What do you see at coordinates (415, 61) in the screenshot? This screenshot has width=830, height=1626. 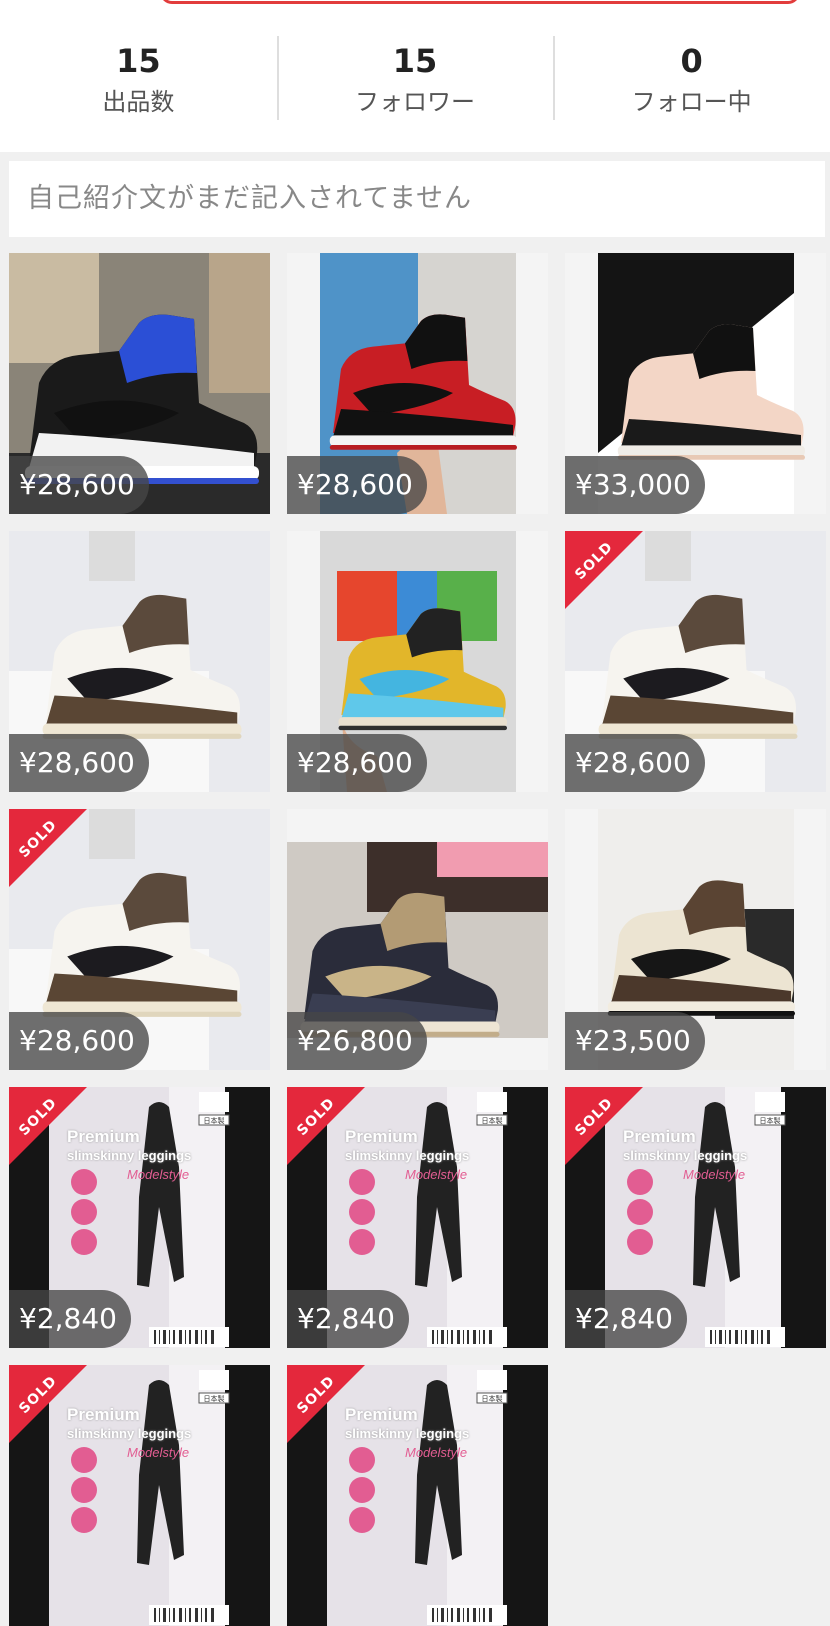 I see `stat-followers-count: 15` at bounding box center [415, 61].